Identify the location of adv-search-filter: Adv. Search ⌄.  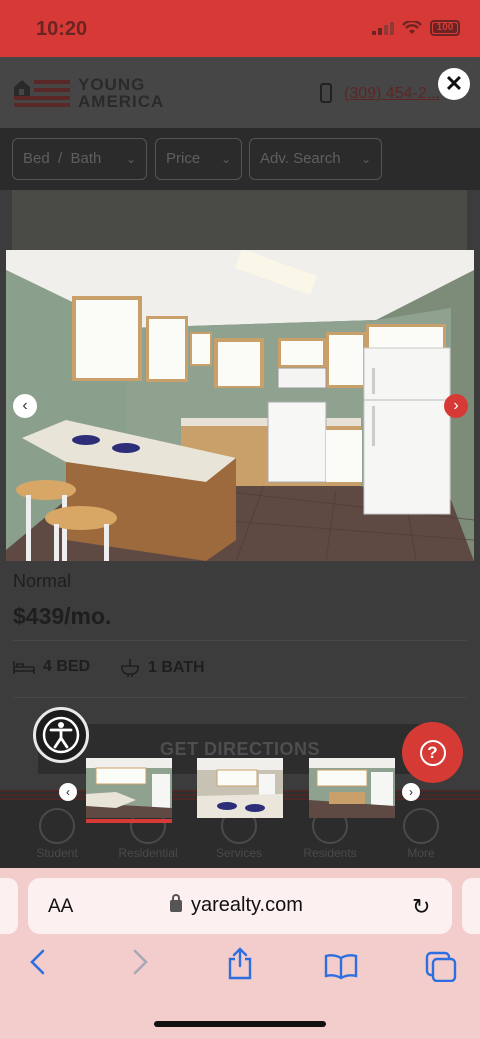
(315, 159).